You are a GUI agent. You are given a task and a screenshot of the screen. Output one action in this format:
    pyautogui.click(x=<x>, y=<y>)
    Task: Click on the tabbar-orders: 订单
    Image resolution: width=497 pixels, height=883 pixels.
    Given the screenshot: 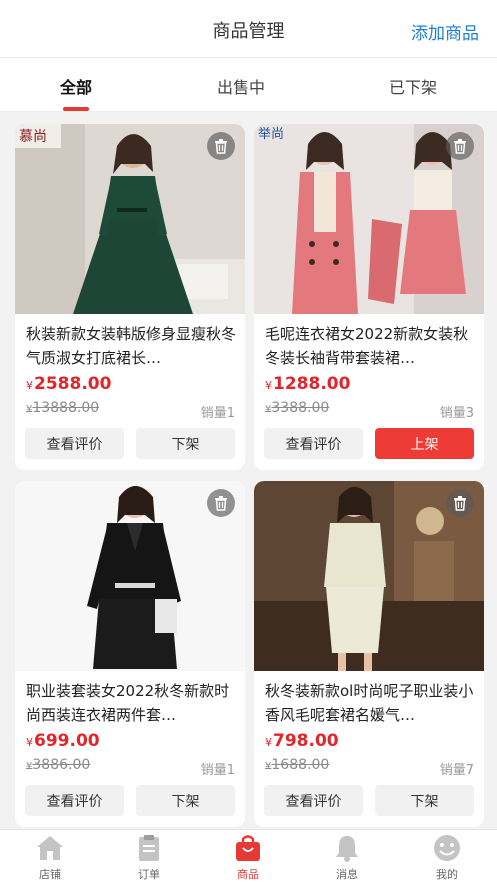 What is the action you would take?
    pyautogui.click(x=149, y=858)
    